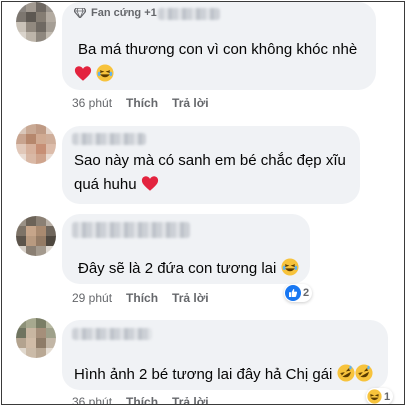 The width and height of the screenshot is (406, 406). I want to click on comment-bubble: Hình ảnh 2 bé tương lai đây hả Chị gái, so click(225, 355).